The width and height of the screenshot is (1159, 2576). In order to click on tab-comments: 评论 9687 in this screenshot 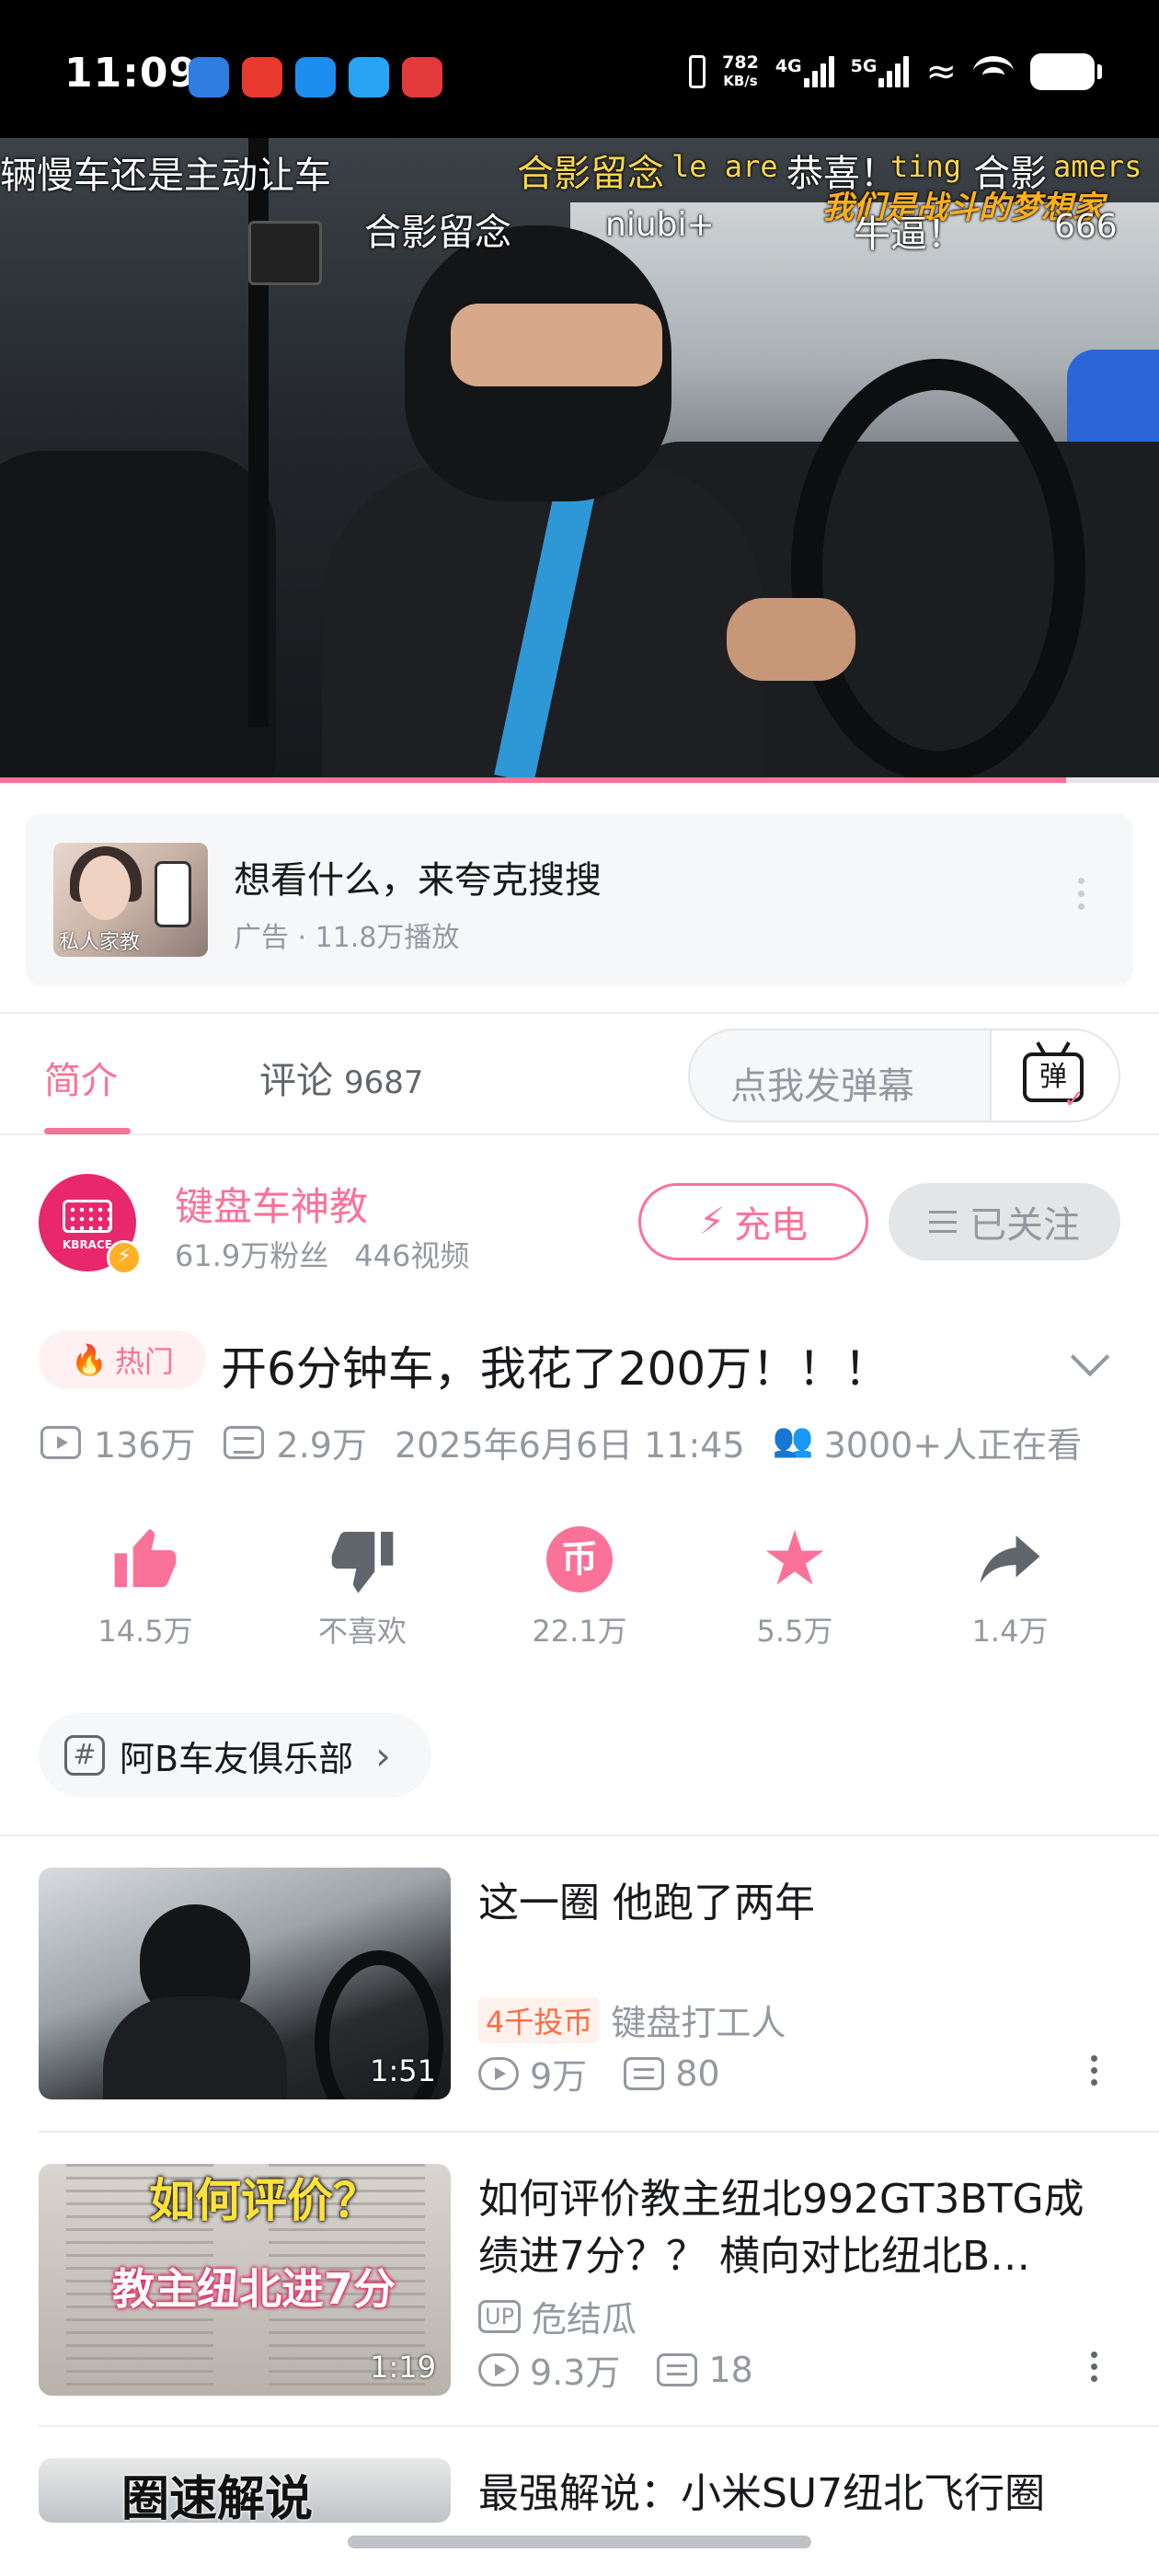, I will do `click(341, 1077)`.